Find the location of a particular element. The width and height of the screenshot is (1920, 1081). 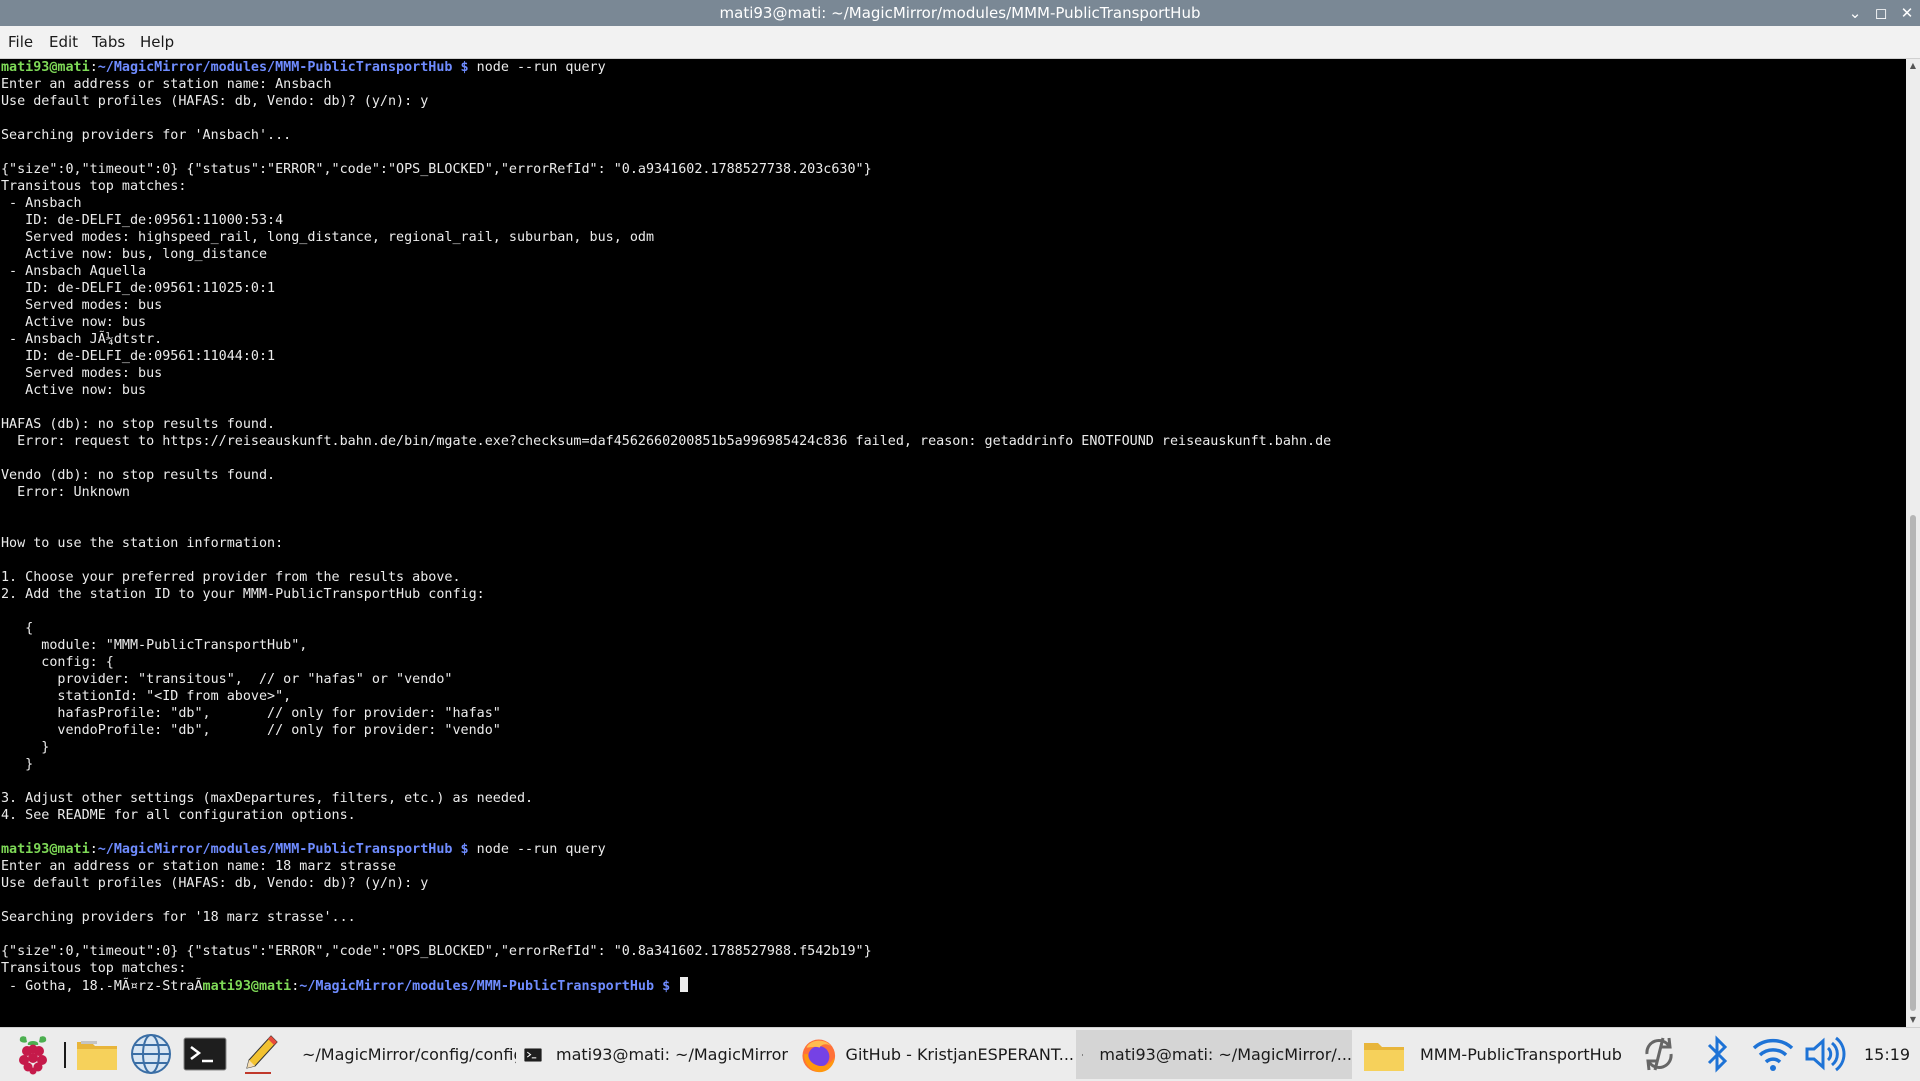

terminal-line: ID: de-DELFI_de:09561:11044:0:1 is located at coordinates (138, 356).